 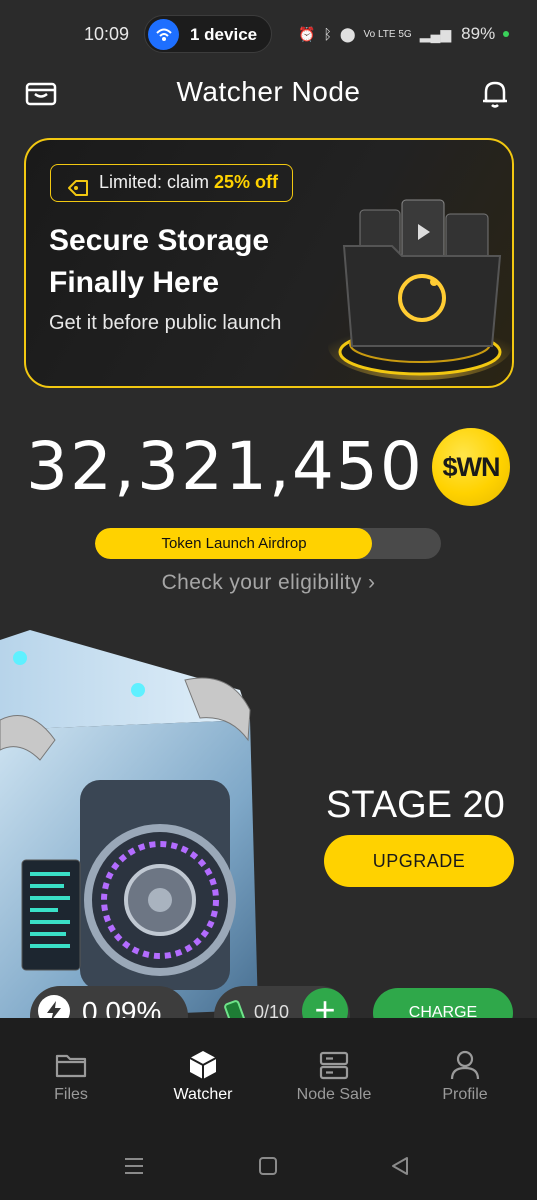 I want to click on location-icon: ⬤, so click(x=347, y=33).